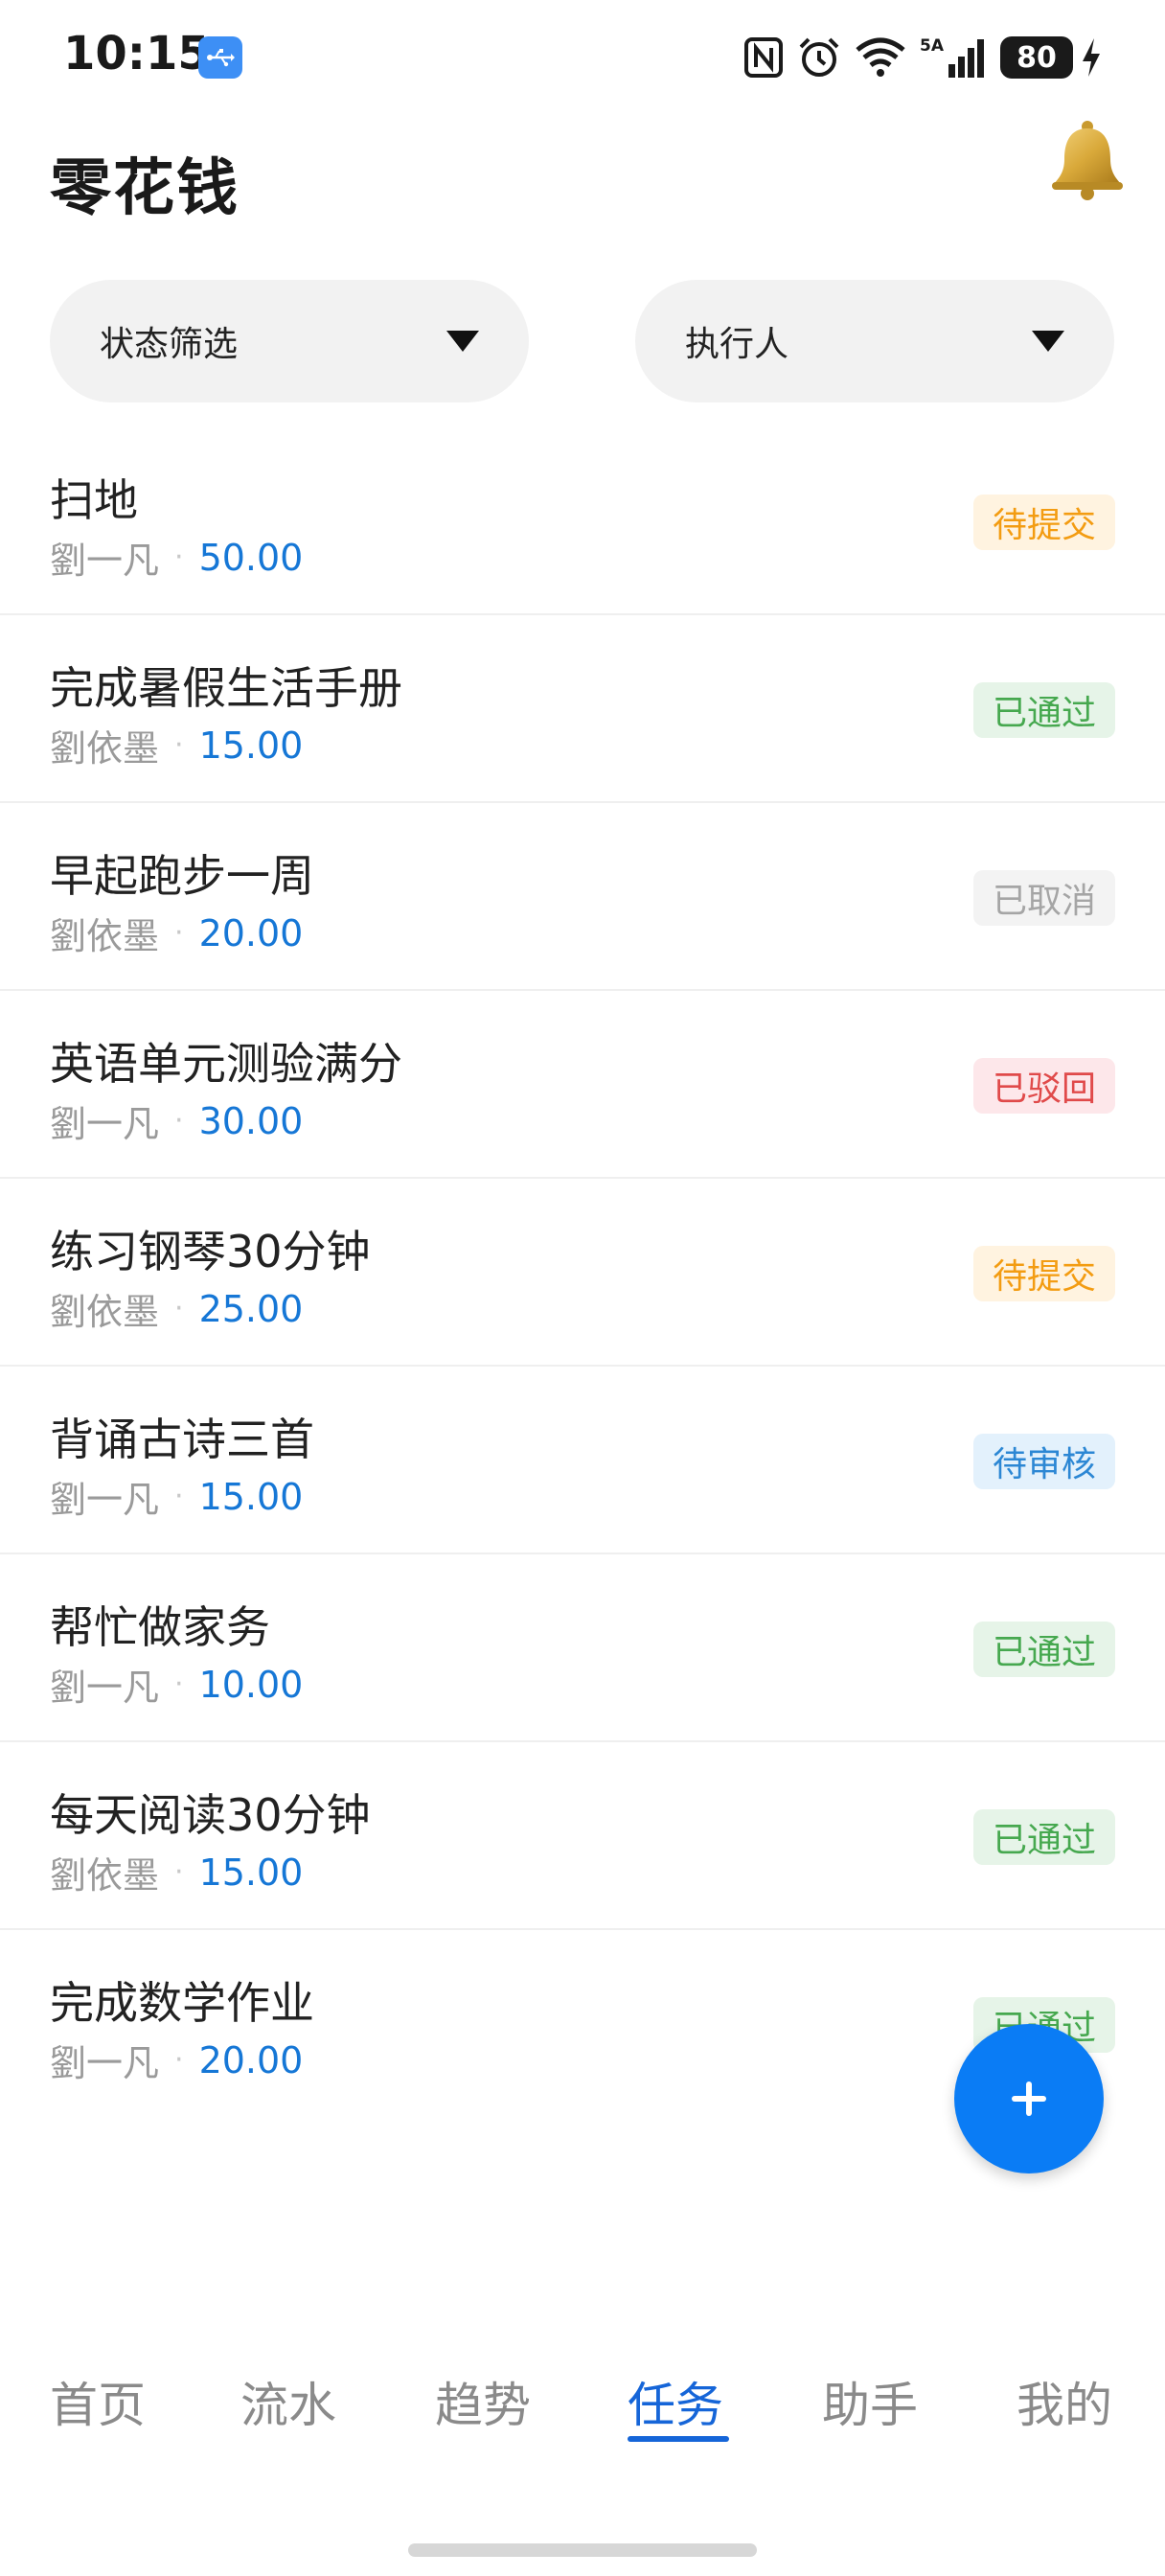  Describe the element at coordinates (582, 52) in the screenshot. I see `status-bar: 10:15 5A 80` at that location.